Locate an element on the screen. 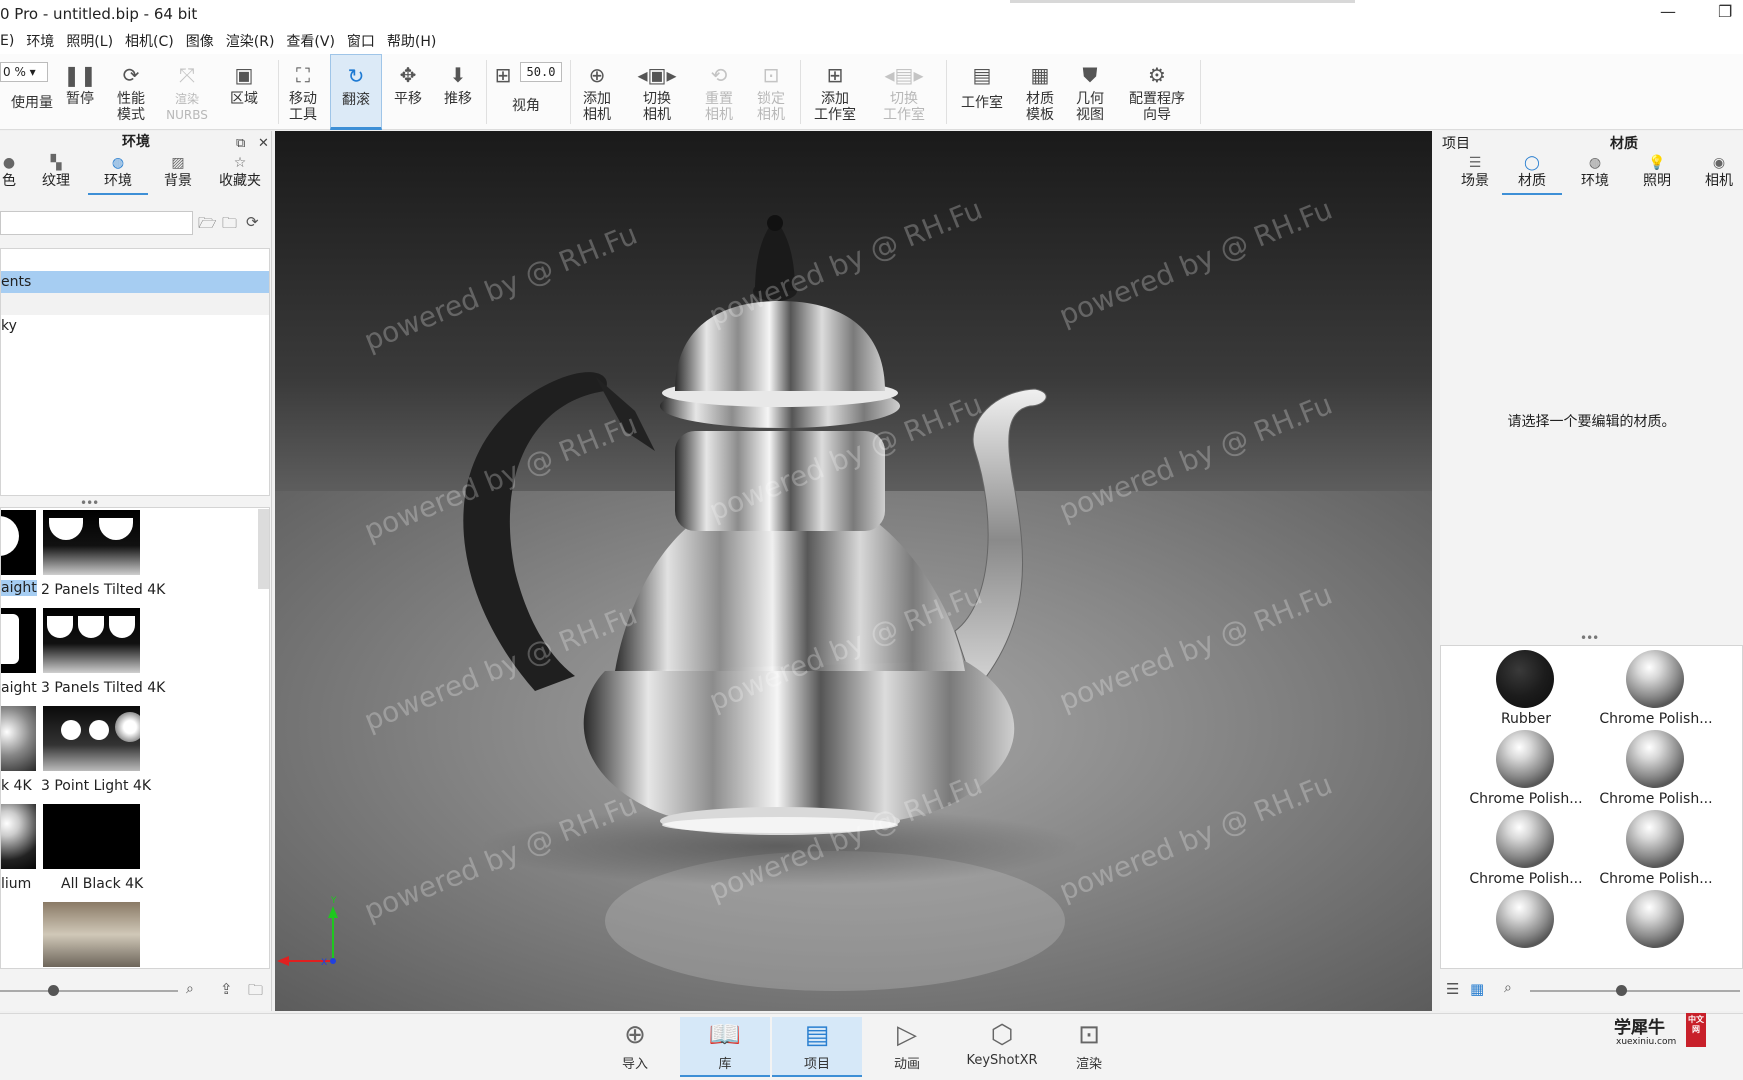 Image resolution: width=1743 pixels, height=1080 pixels. tree-item: ents is located at coordinates (135, 282).